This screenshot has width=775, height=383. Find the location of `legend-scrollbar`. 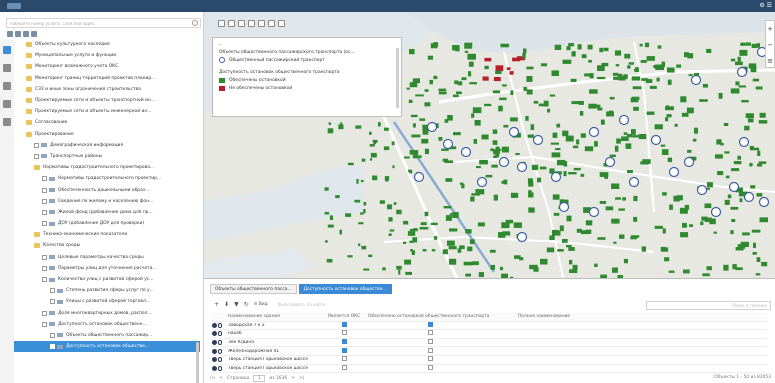

legend-scrollbar is located at coordinates (397, 78).